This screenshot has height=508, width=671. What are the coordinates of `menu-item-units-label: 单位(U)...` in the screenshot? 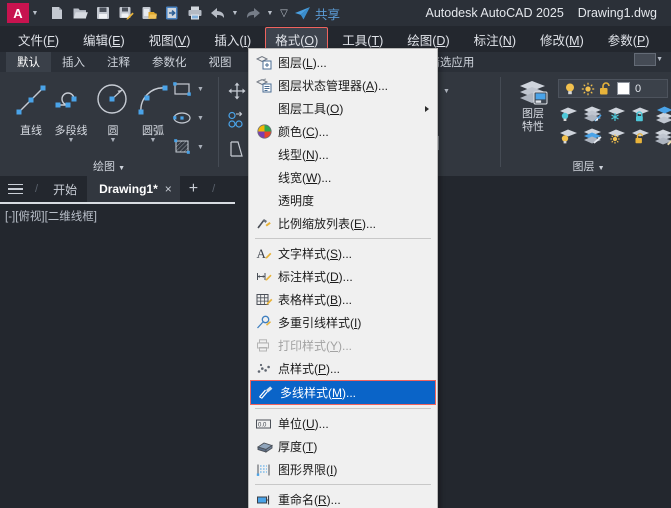 It's located at (303, 424).